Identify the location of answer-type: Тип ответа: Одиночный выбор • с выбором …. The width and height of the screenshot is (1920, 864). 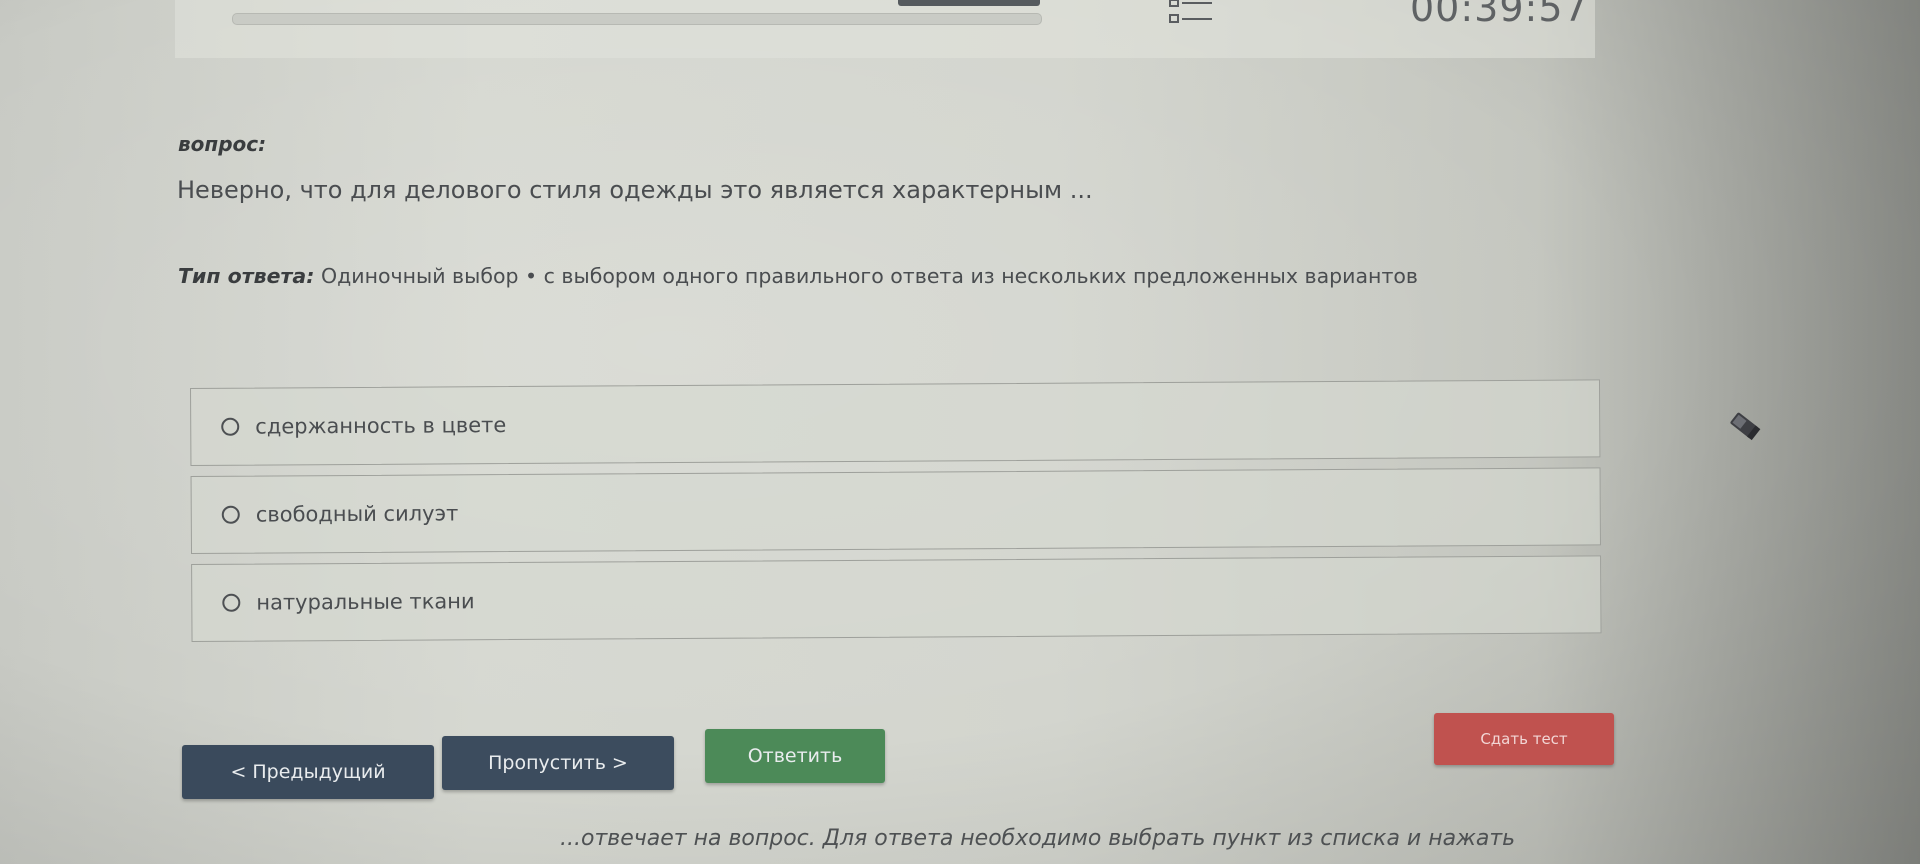
(798, 276).